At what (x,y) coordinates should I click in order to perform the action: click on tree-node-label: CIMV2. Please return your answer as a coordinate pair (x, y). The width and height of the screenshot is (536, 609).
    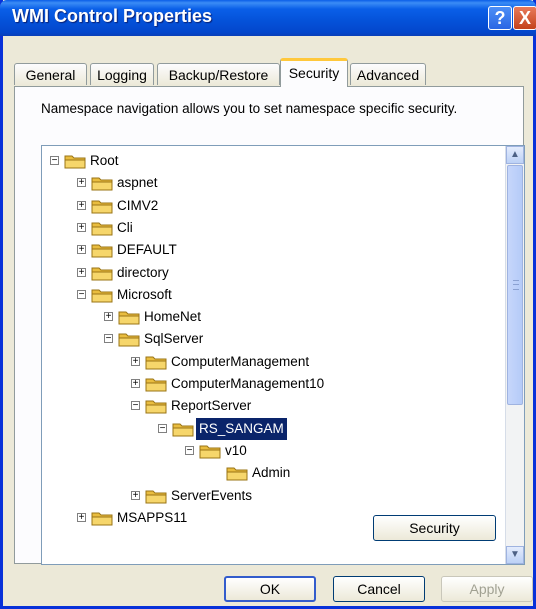
    Looking at the image, I should click on (138, 205).